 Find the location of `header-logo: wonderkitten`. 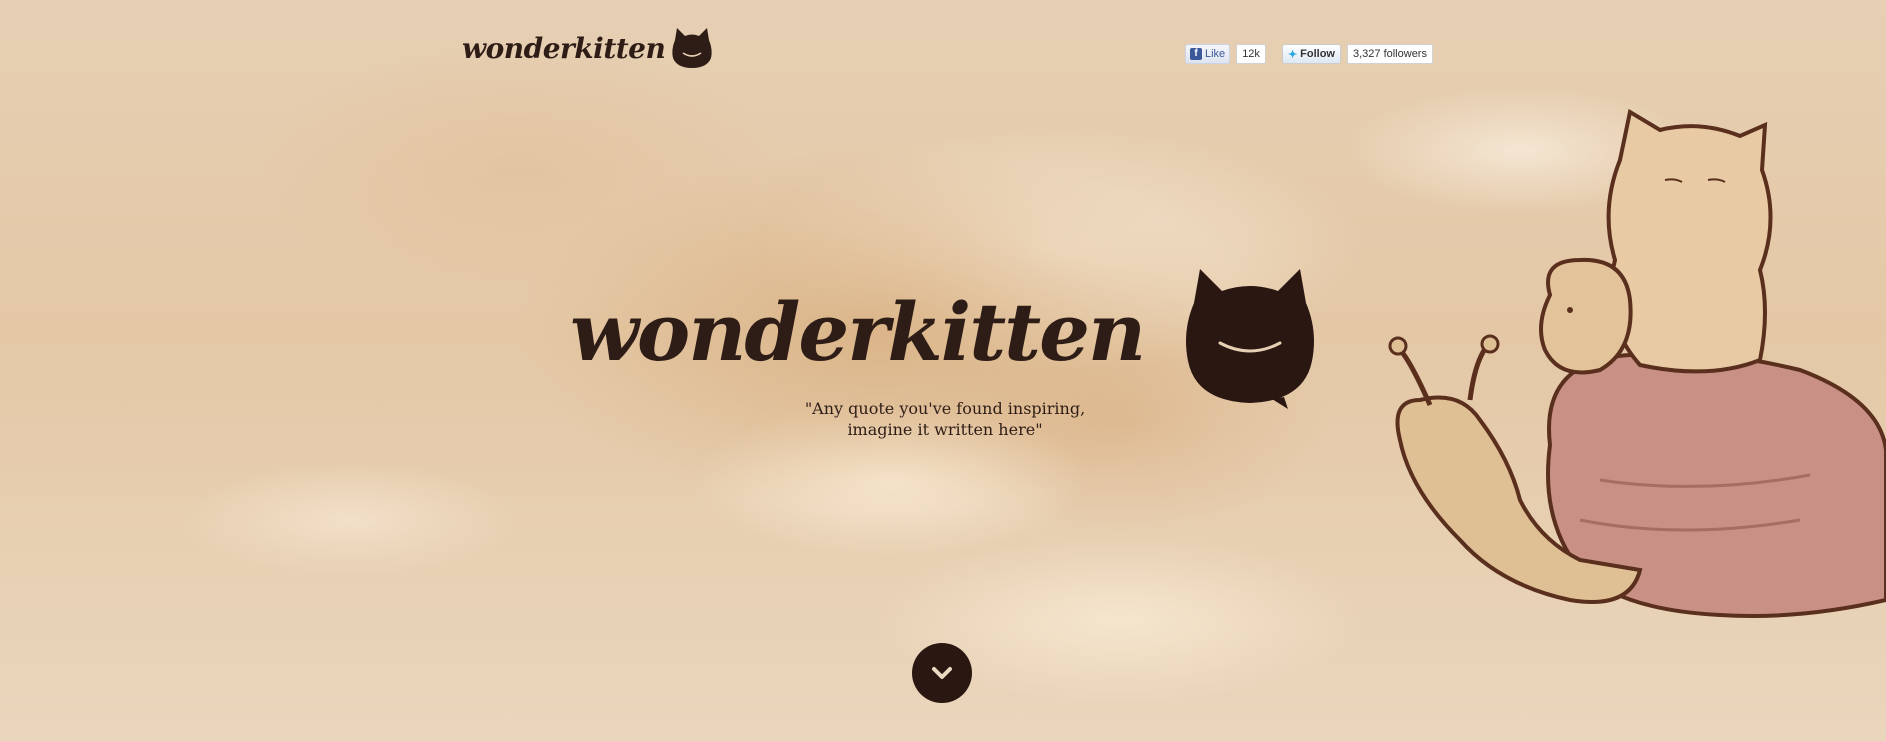

header-logo: wonderkitten is located at coordinates (587, 48).